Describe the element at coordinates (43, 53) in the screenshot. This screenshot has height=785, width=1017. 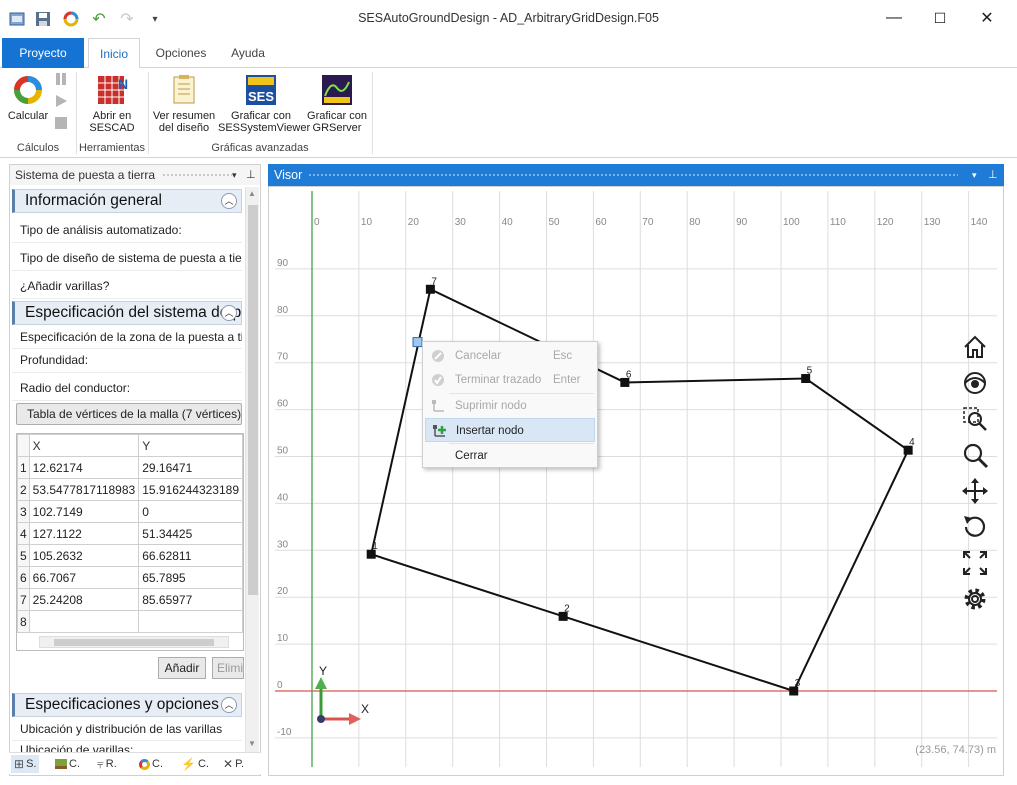
I see `tab-proyecto: Proyecto` at that location.